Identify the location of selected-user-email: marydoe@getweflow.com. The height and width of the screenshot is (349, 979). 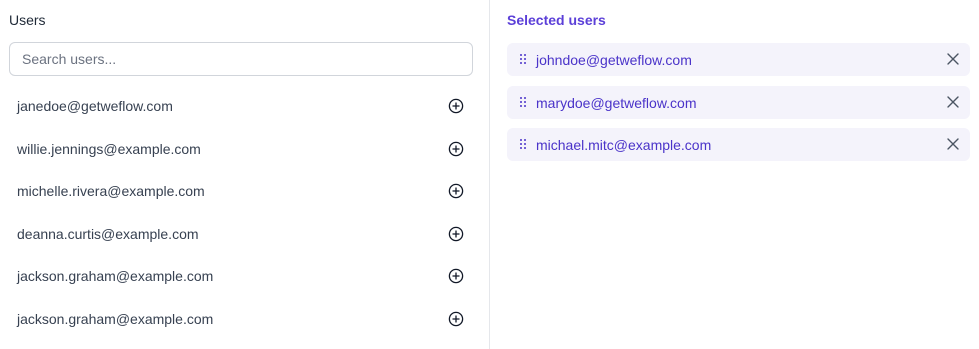
(616, 102).